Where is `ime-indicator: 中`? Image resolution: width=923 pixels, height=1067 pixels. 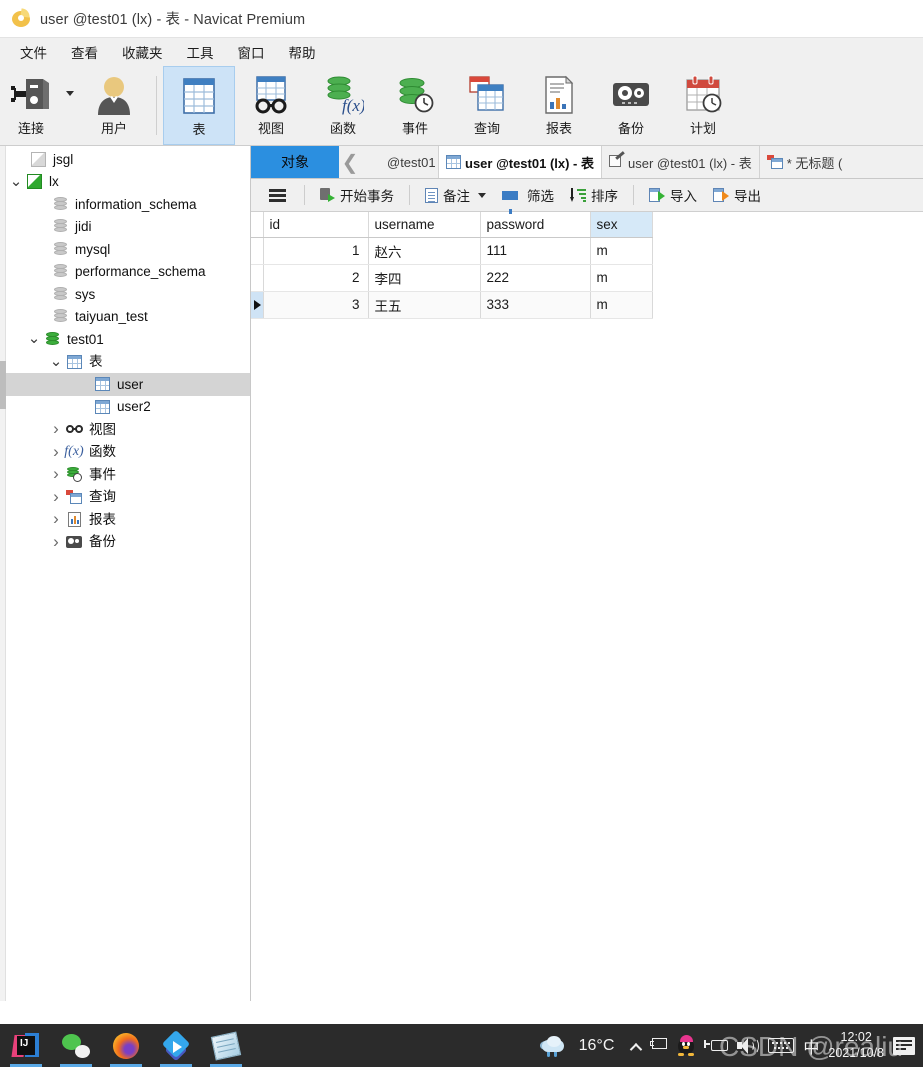
ime-indicator: 中 is located at coordinates (811, 1046).